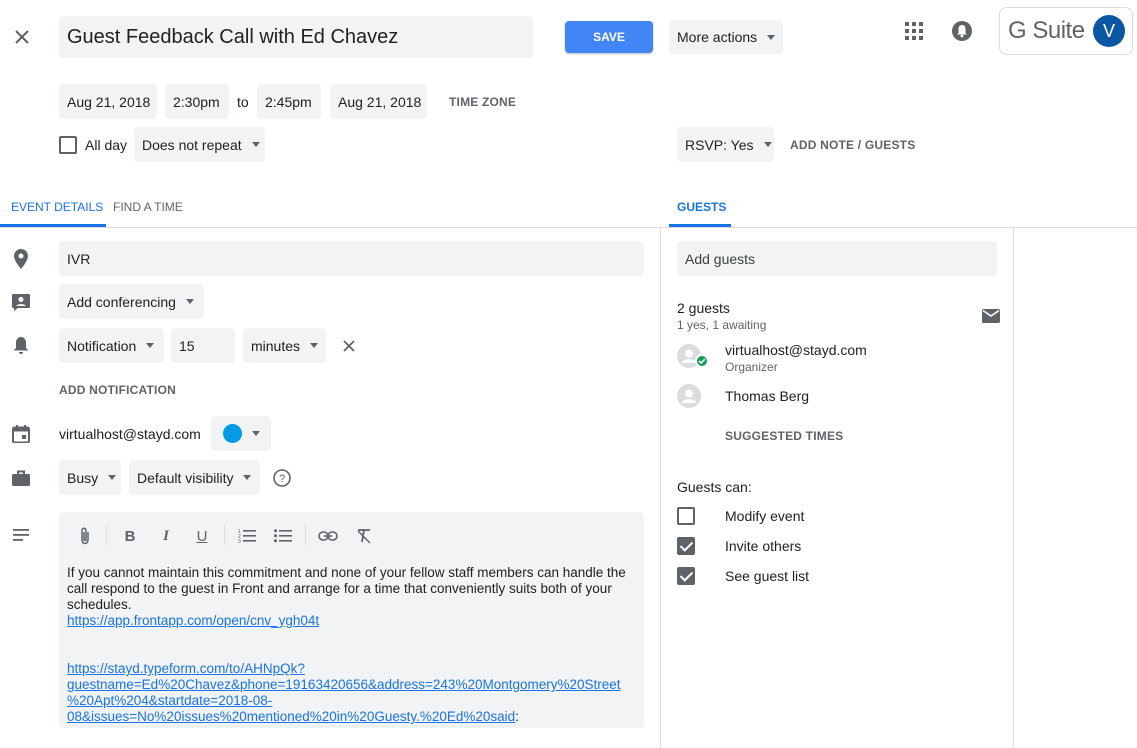  I want to click on close-icon, so click(22, 37).